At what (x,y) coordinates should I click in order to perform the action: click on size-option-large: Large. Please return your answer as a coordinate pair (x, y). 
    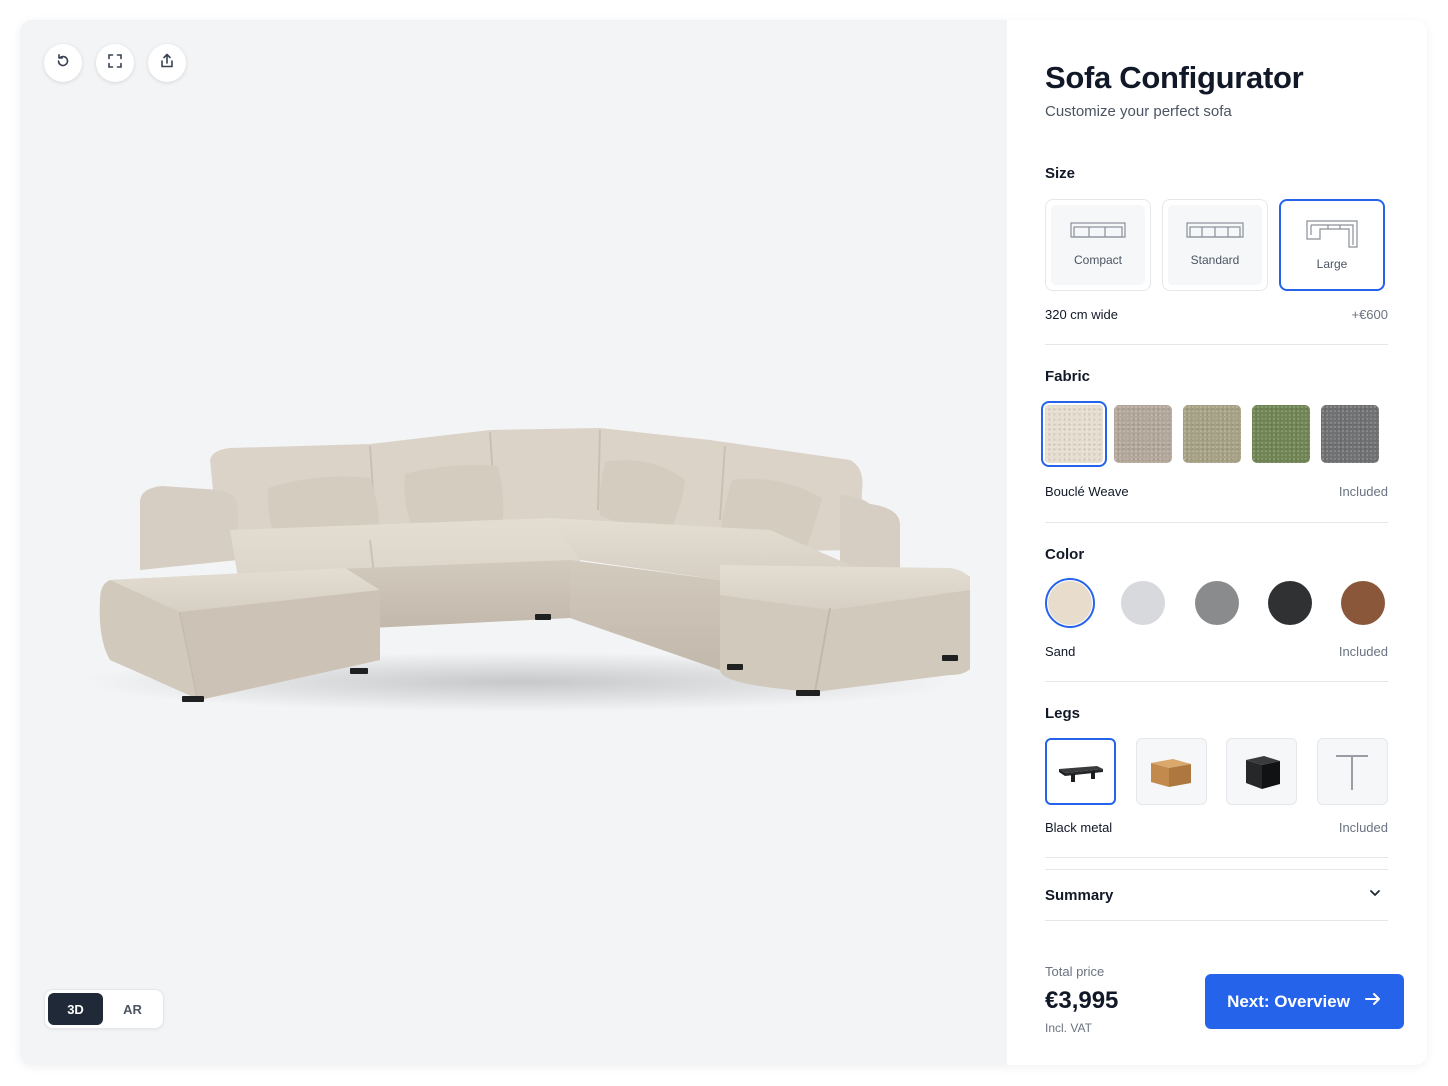
    Looking at the image, I should click on (1332, 245).